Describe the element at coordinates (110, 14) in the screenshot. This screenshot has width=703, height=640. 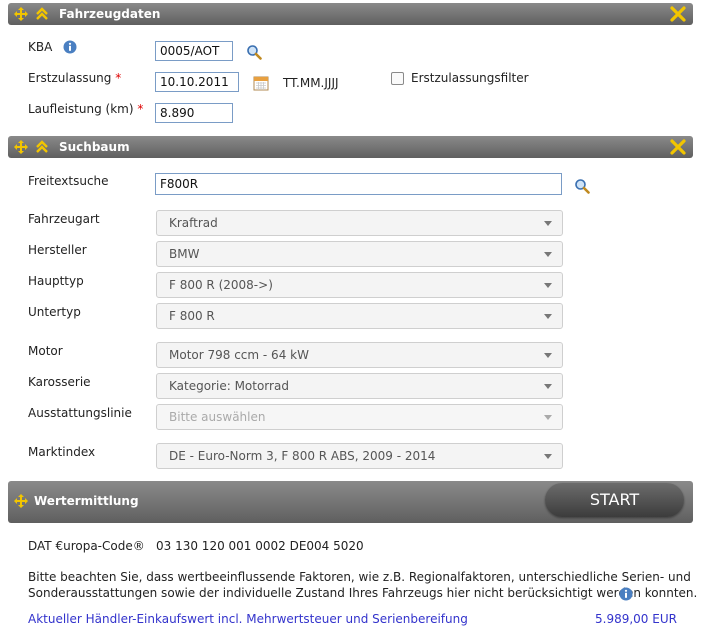
I see `section-title: Fahrzeugdaten` at that location.